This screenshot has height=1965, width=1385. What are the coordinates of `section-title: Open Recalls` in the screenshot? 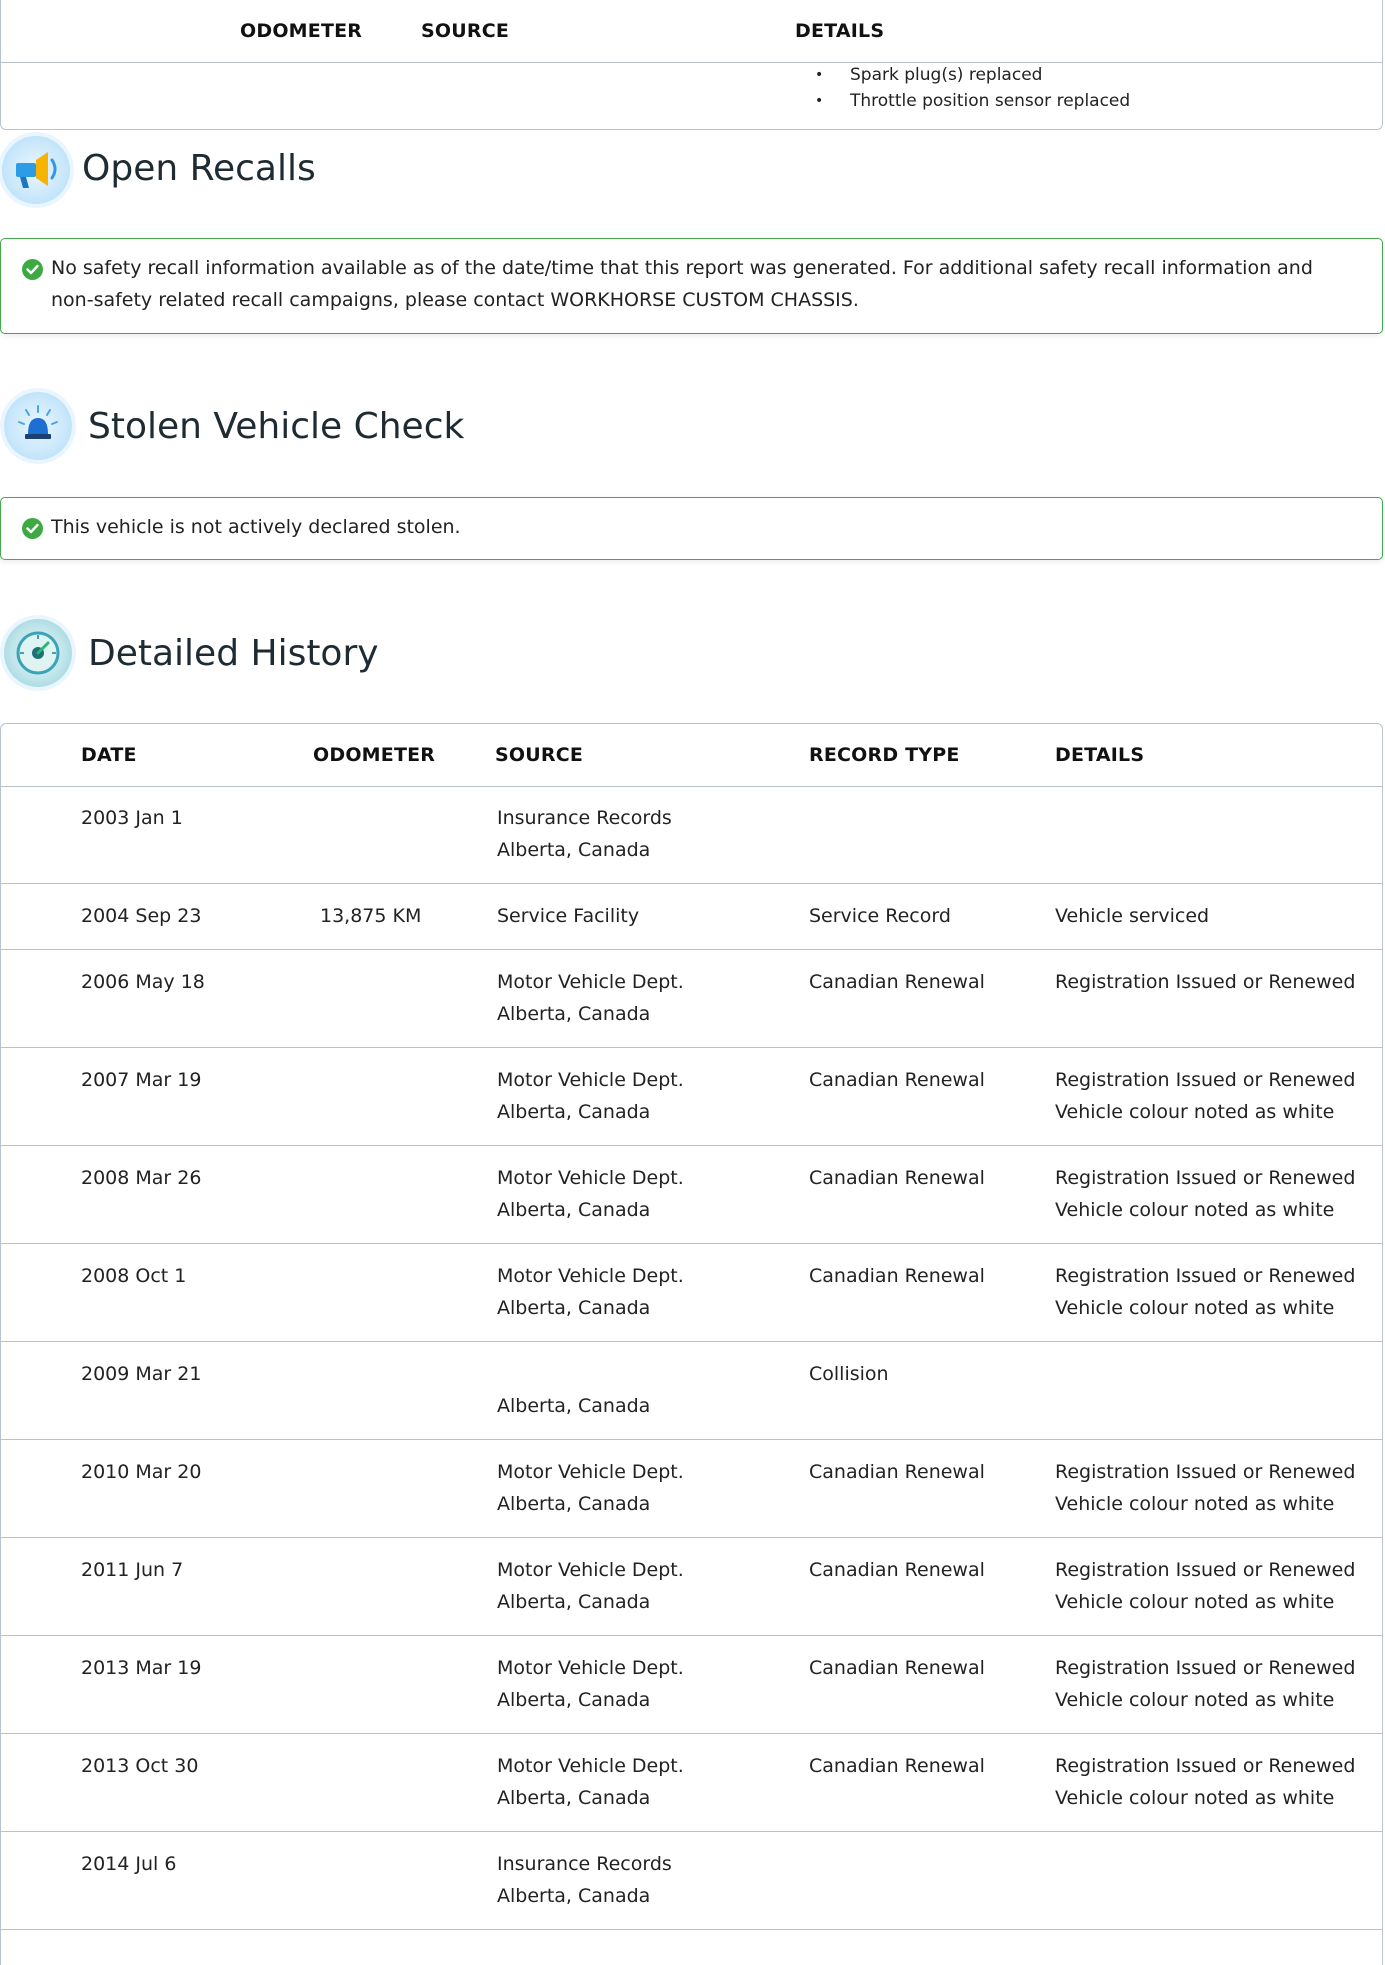 It's located at (199, 168).